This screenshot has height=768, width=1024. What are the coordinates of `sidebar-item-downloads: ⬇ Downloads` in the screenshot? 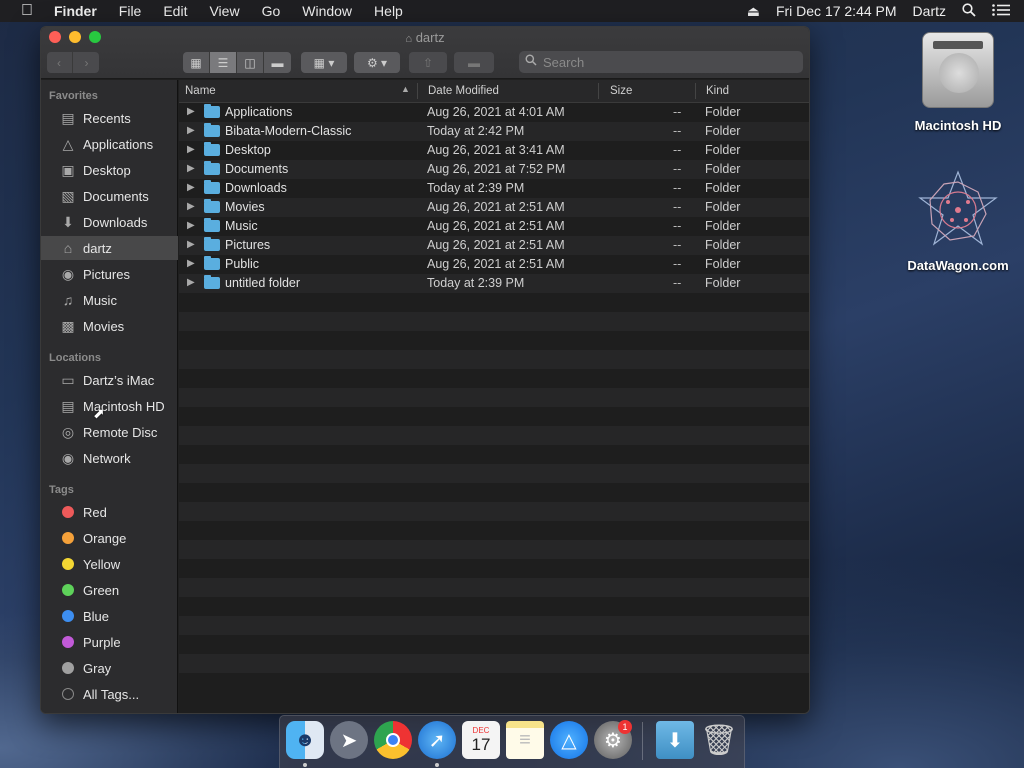 It's located at (109, 222).